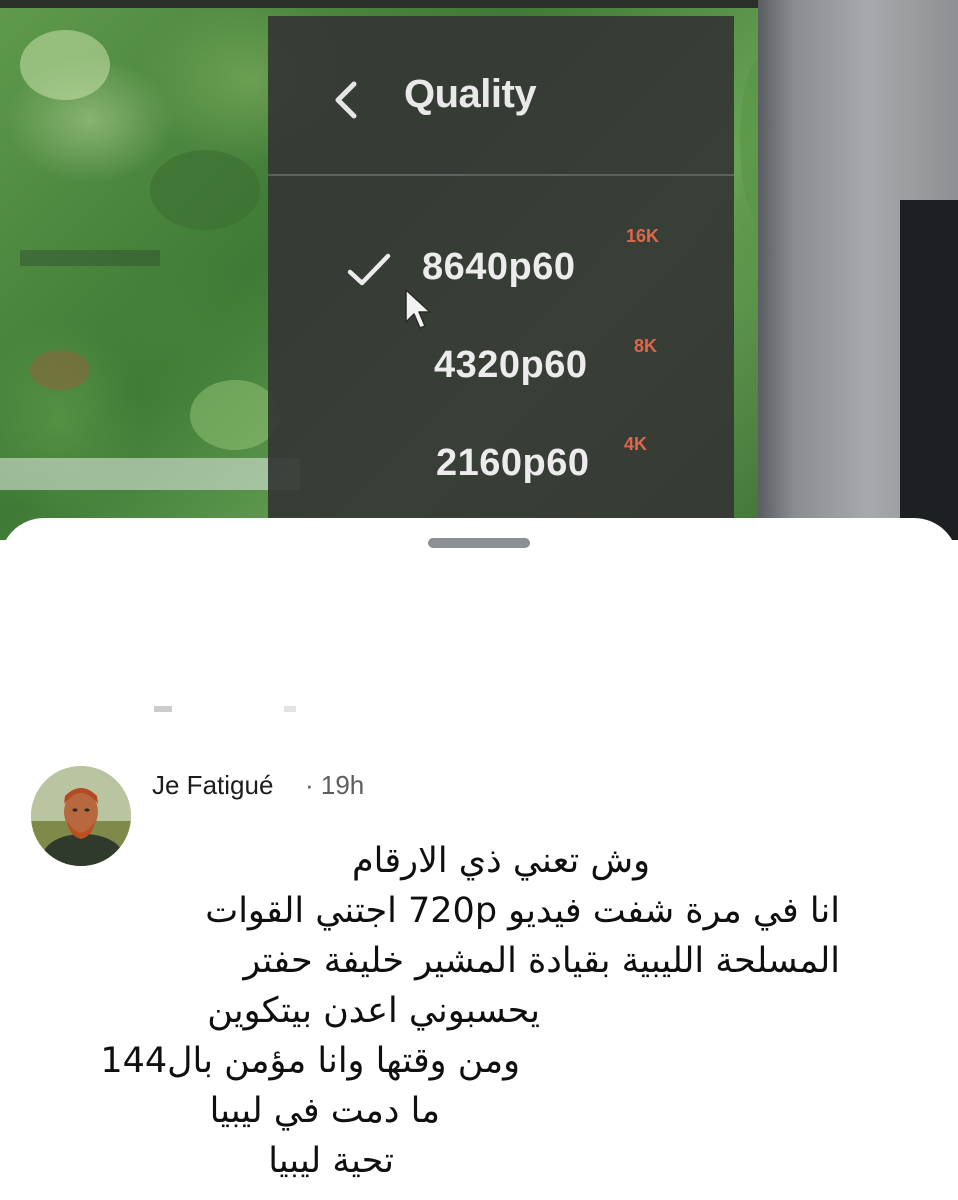  What do you see at coordinates (335, 785) in the screenshot?
I see `comment-timestamp: · 19h` at bounding box center [335, 785].